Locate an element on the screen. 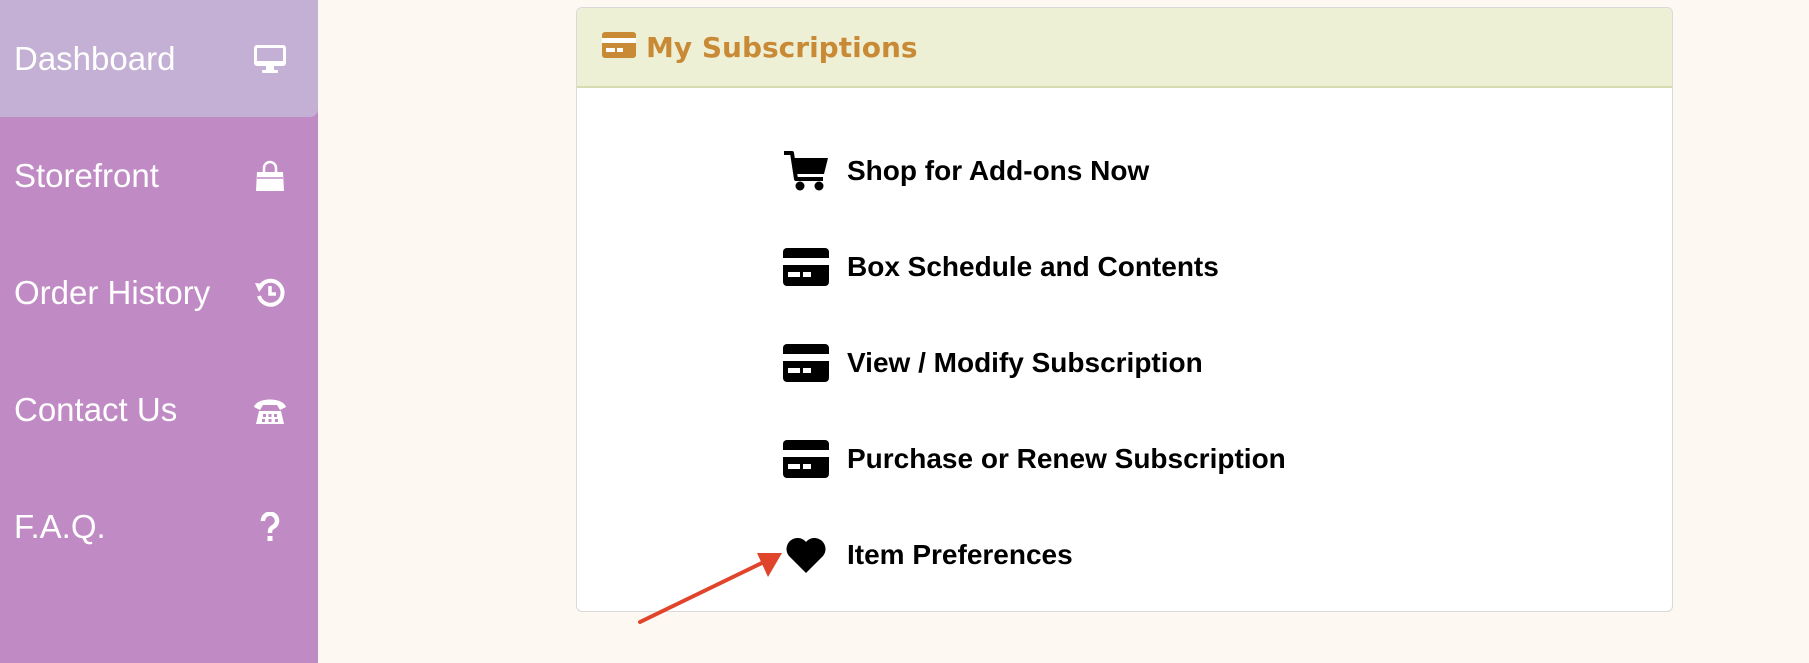 This screenshot has width=1809, height=663. shopping-bag-icon is located at coordinates (270, 176).